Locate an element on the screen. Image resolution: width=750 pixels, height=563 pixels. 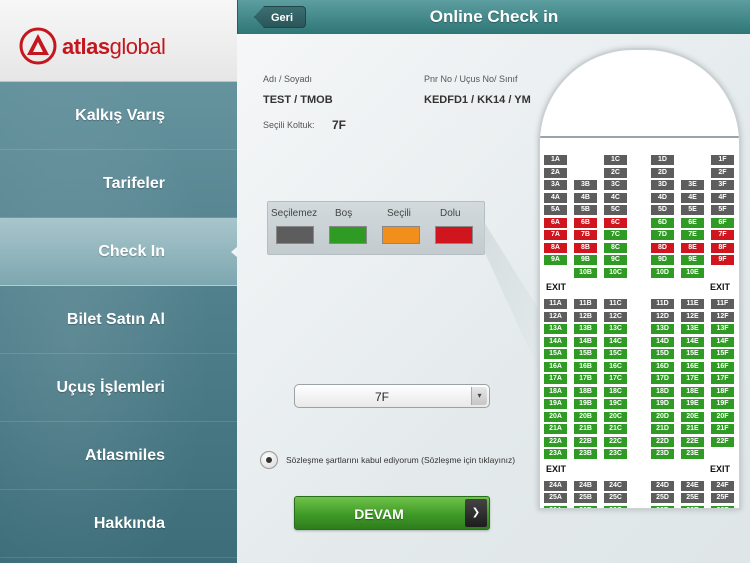
seat-26F: 26F is located at coordinates (722, 506).